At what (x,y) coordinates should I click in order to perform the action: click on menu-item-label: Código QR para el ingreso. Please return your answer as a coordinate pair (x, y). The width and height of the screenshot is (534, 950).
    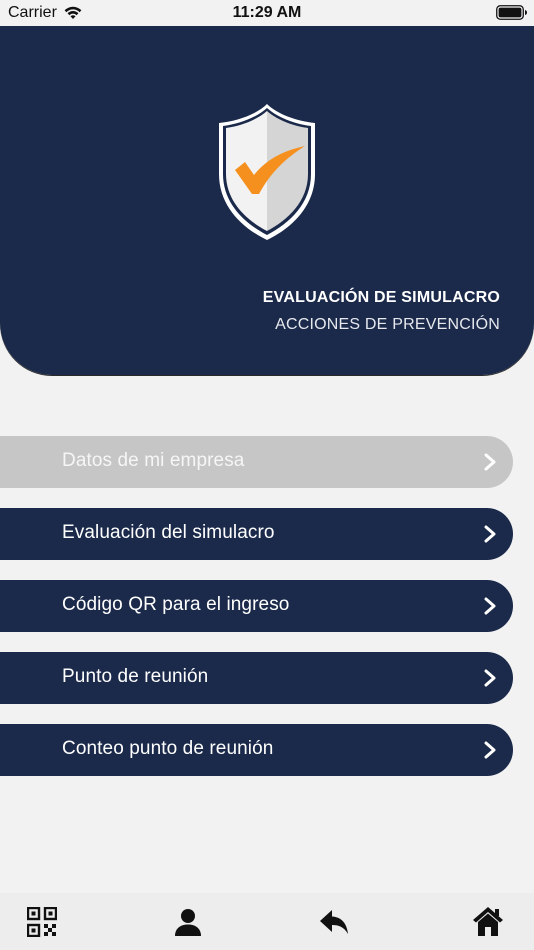
    Looking at the image, I should click on (176, 604).